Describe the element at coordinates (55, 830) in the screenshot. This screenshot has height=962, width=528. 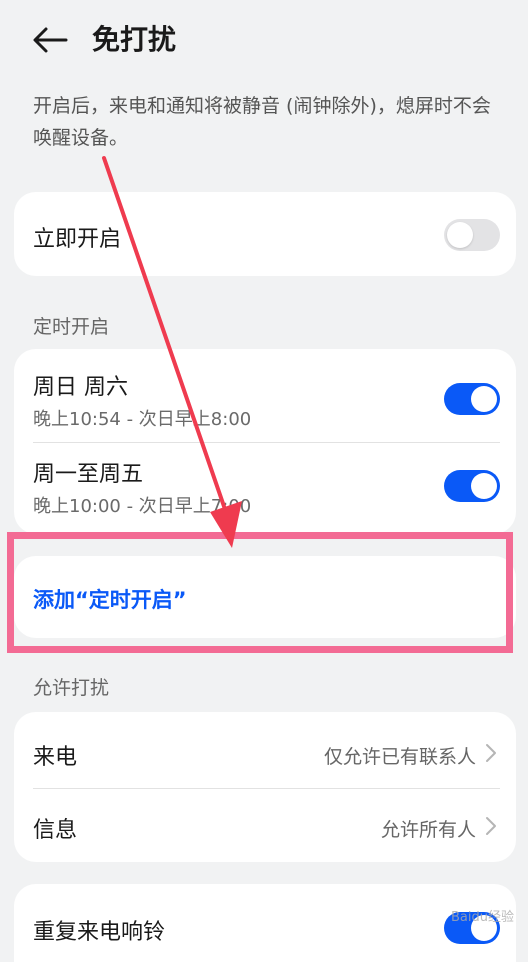
I see `allow-item-label: 信息` at that location.